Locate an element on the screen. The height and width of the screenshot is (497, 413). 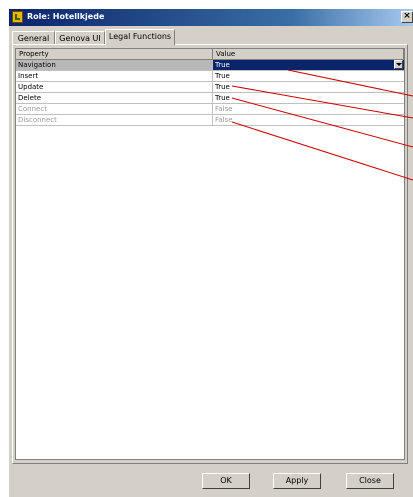
property-name: Navigation is located at coordinates (114, 65).